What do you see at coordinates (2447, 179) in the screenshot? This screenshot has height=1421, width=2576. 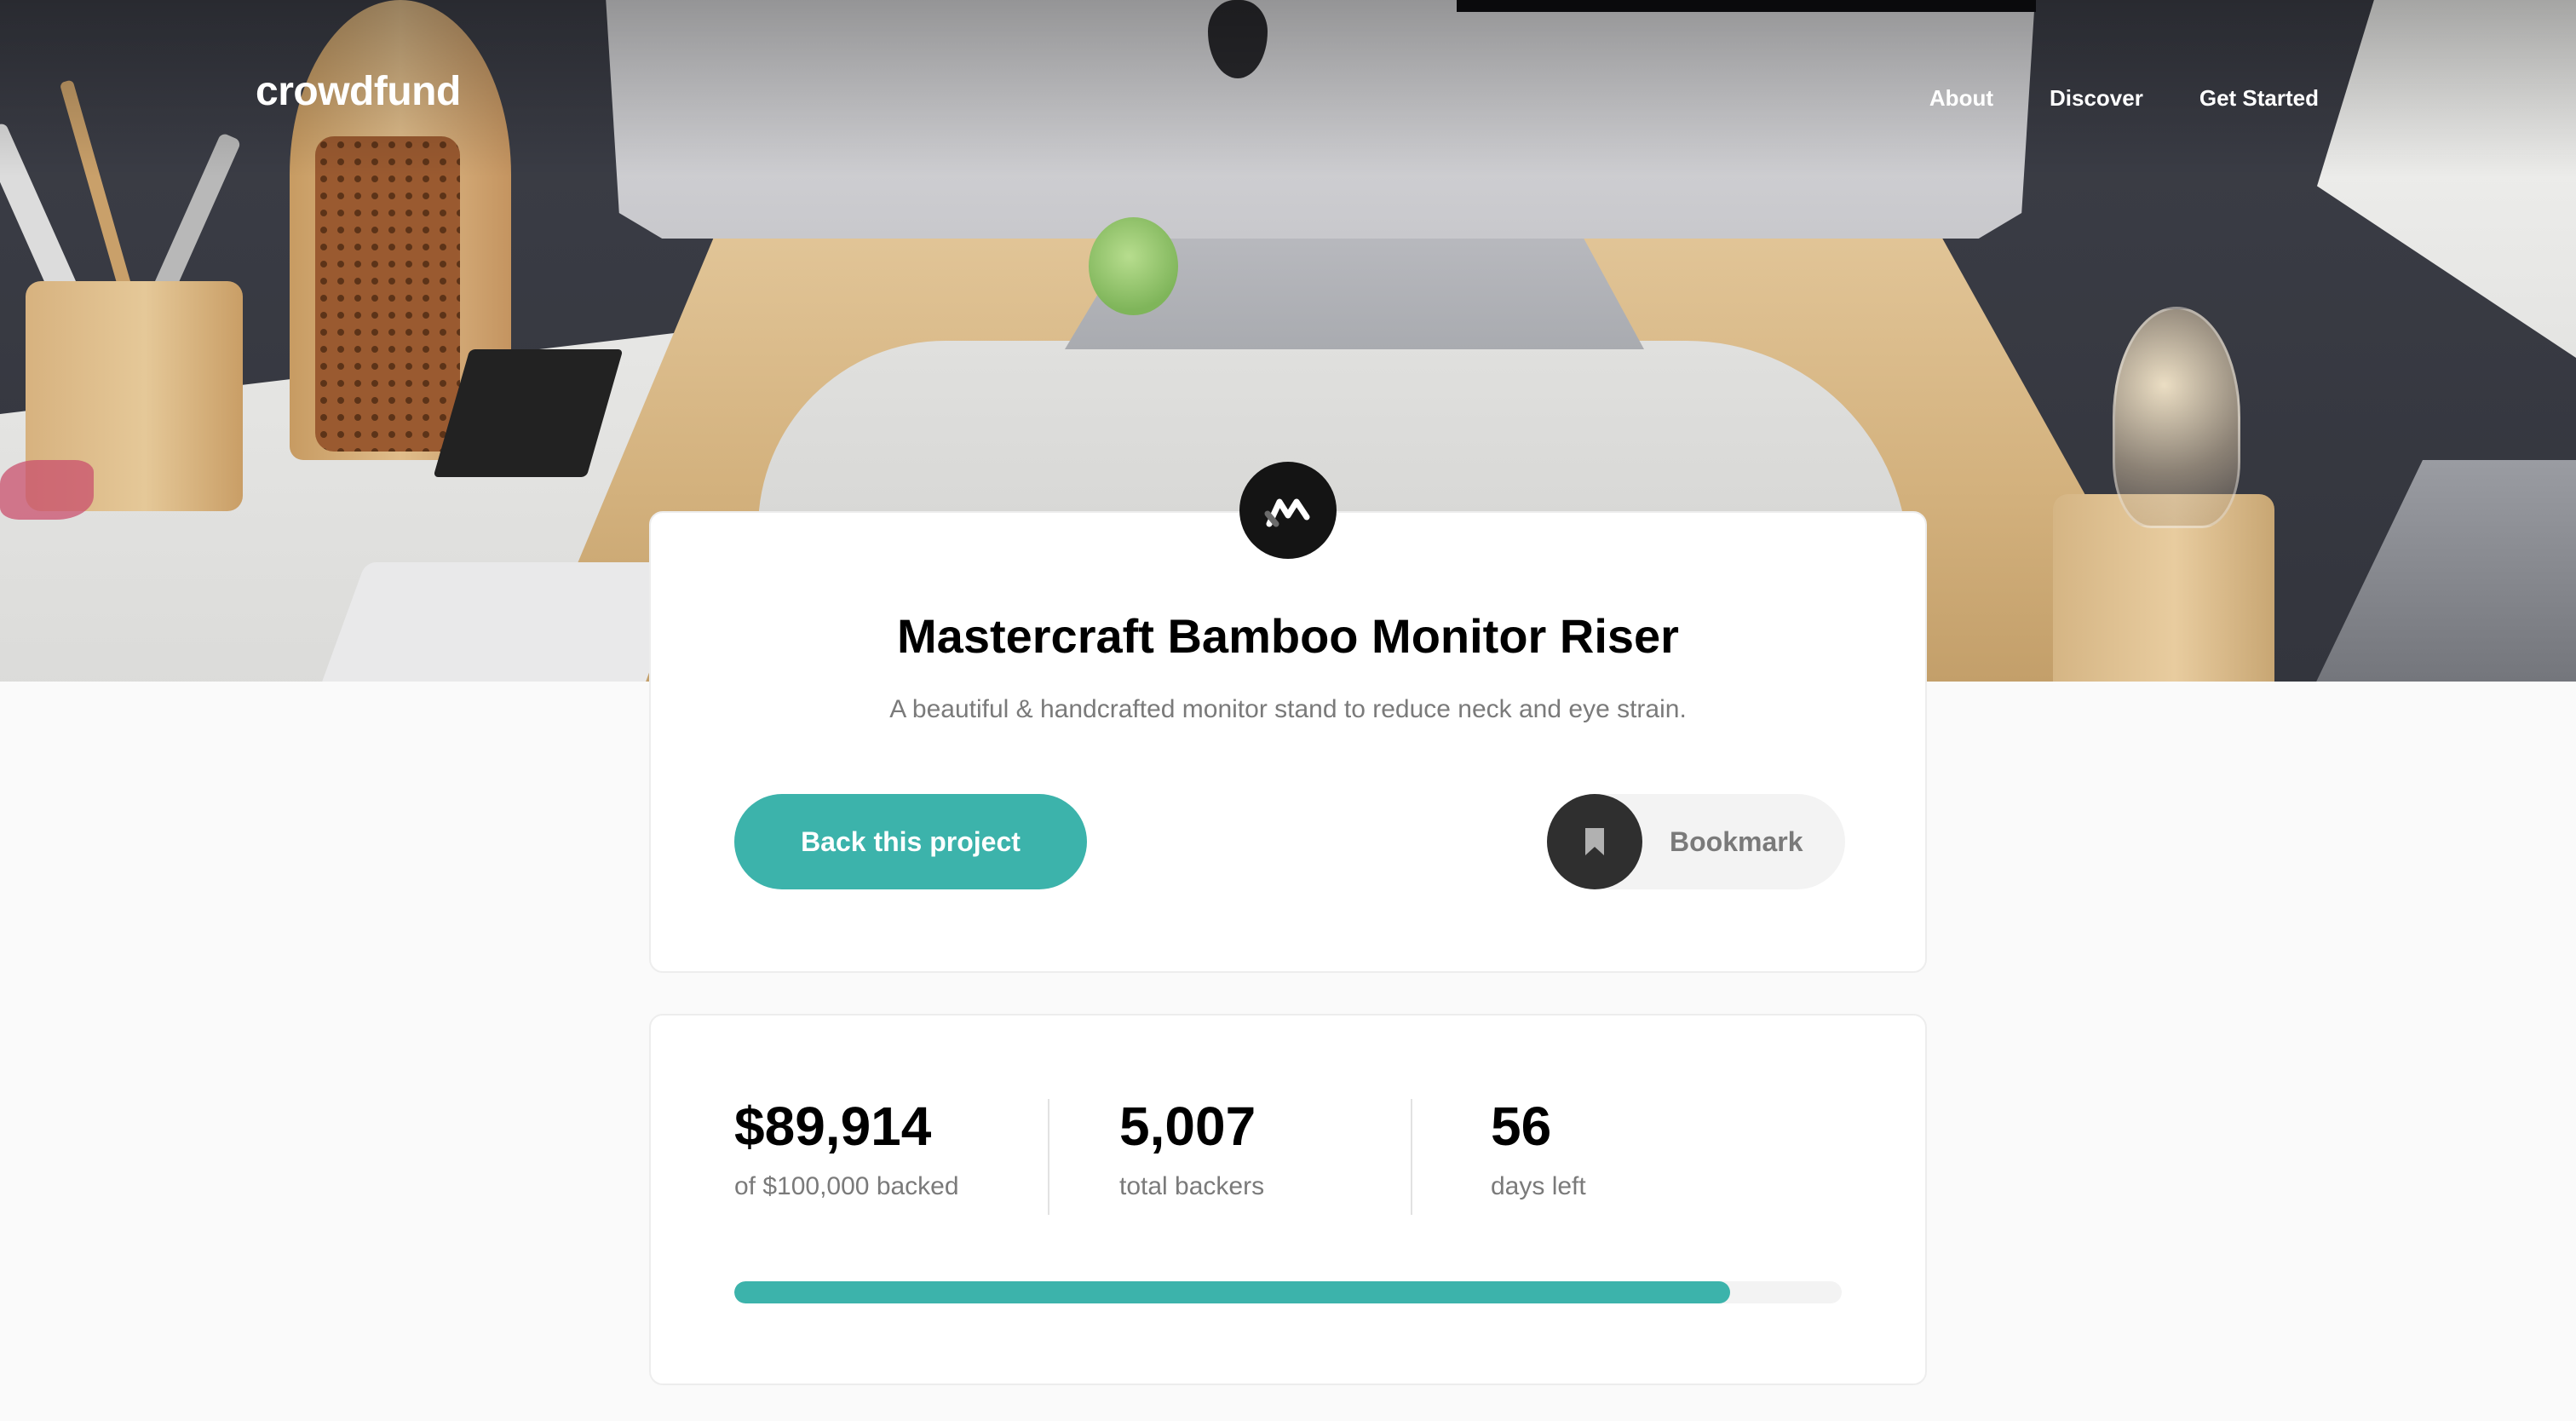 I see `window` at bounding box center [2447, 179].